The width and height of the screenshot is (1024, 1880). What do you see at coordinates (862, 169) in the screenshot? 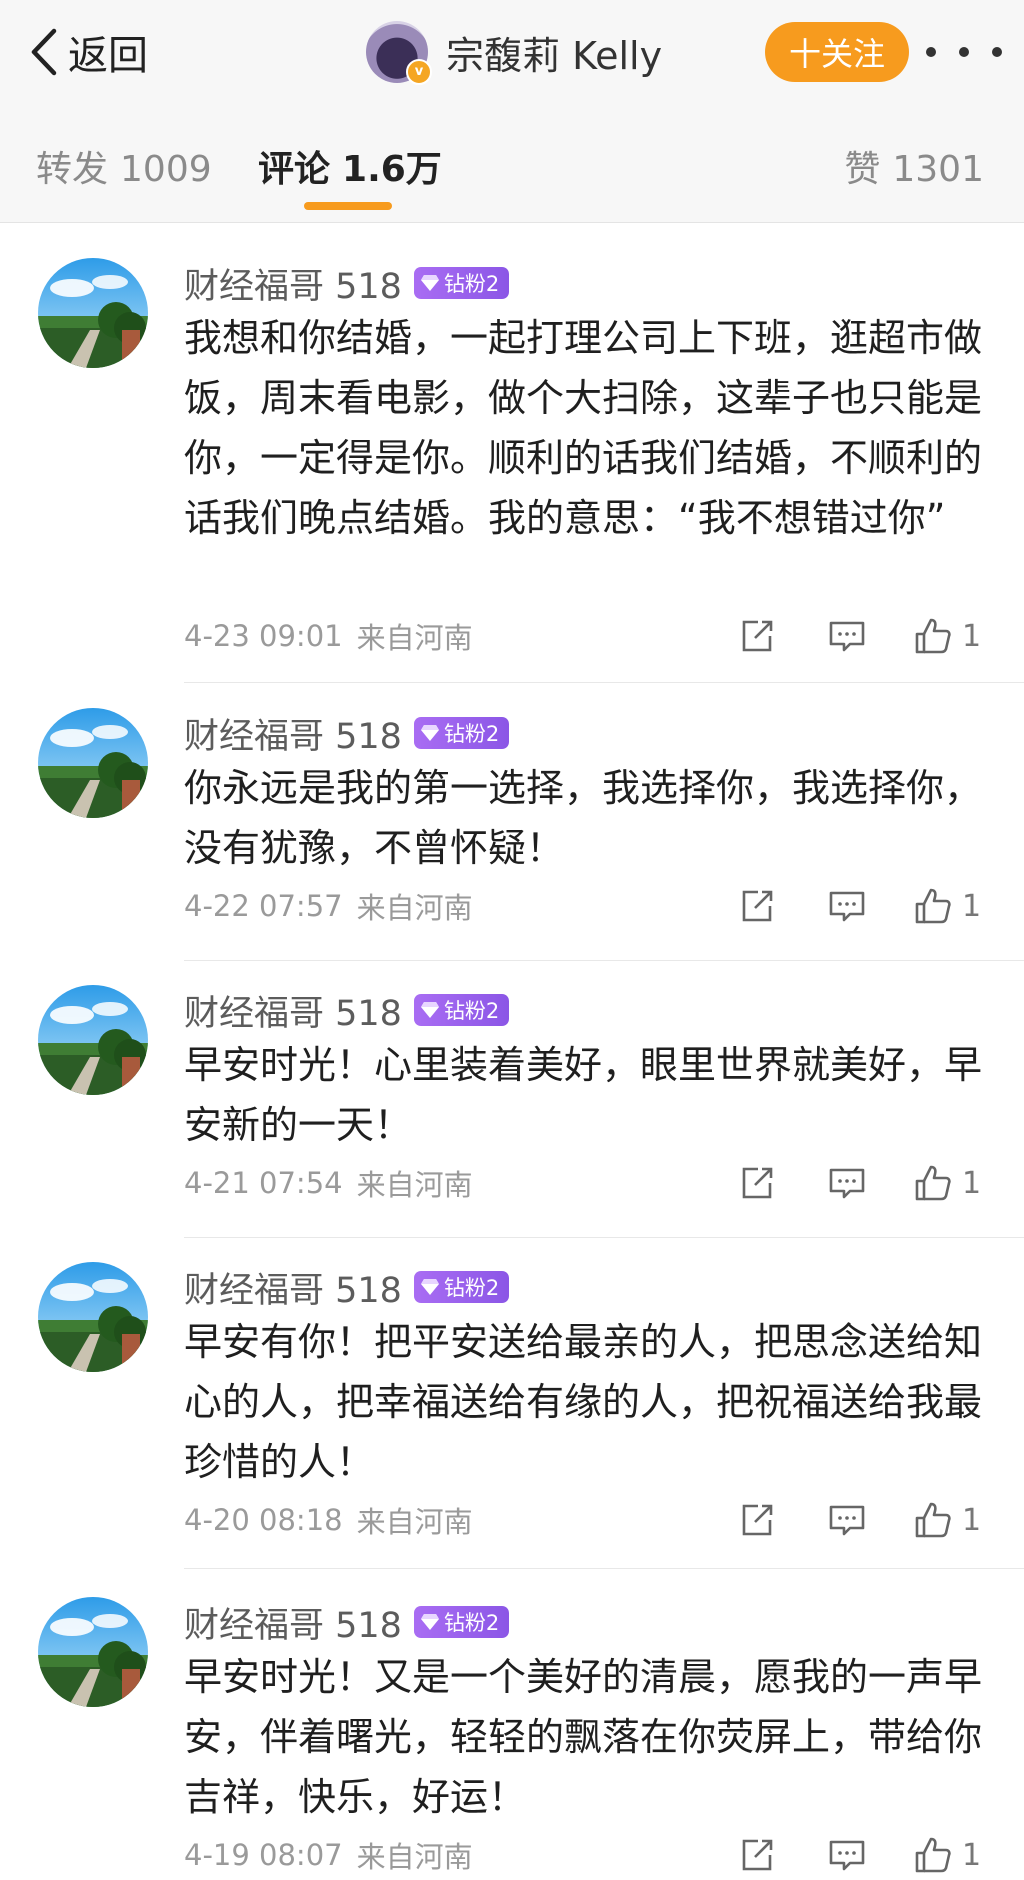
I see `tab-label: 赞` at bounding box center [862, 169].